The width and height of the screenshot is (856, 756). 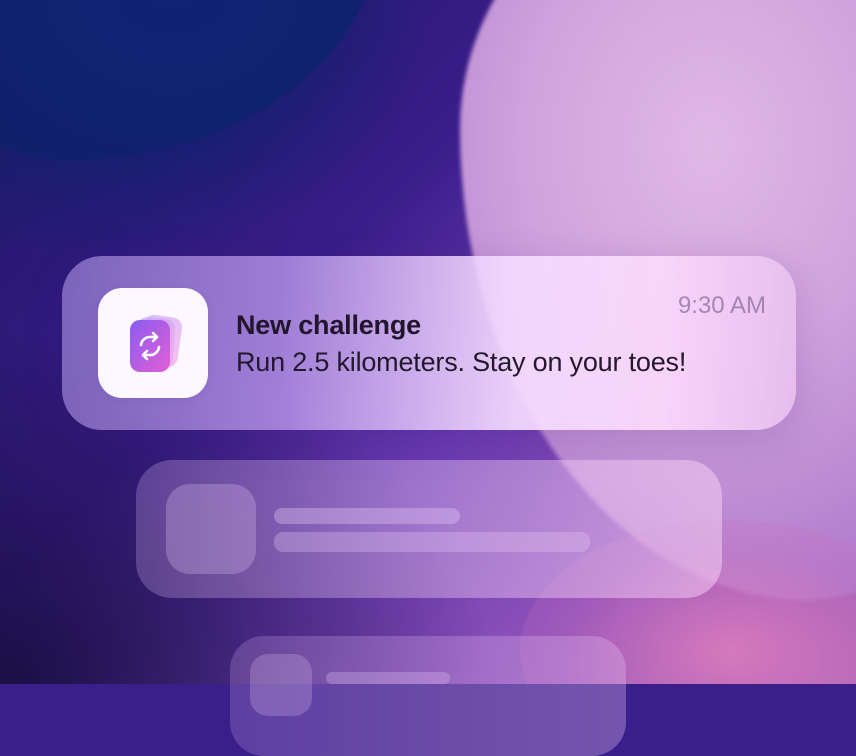 I want to click on stacked-notification-placeholder, so click(x=429, y=529).